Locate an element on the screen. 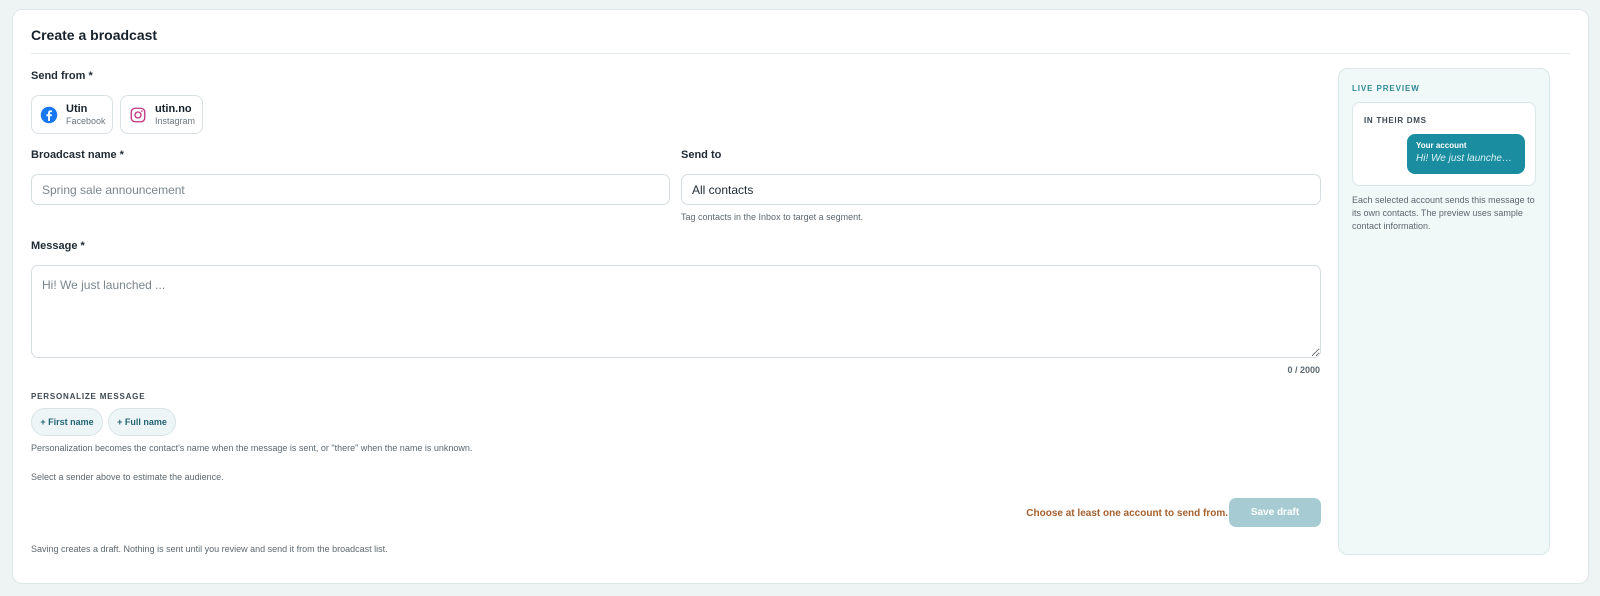 This screenshot has height=596, width=1600. personalize-caption: PERSONALIZE MESSAGE is located at coordinates (88, 396).